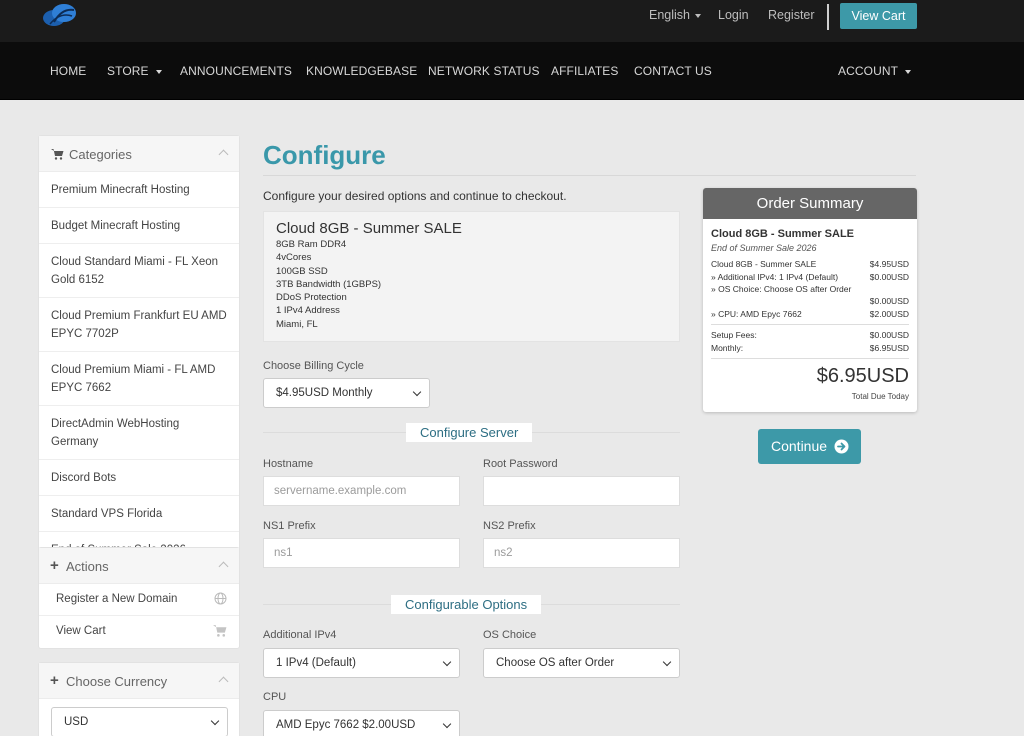  What do you see at coordinates (512, 21) in the screenshot?
I see `top-bar: English Login Register View Cart` at bounding box center [512, 21].